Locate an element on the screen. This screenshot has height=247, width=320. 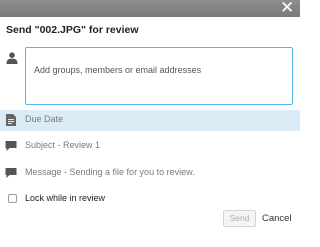
lock-checkbox is located at coordinates (12, 198).